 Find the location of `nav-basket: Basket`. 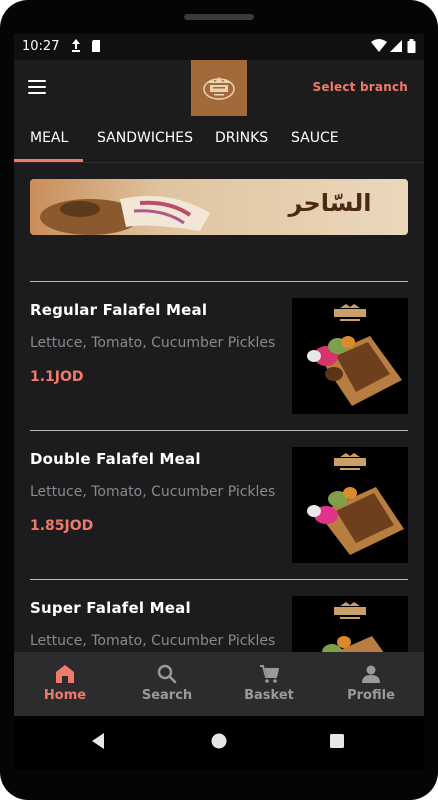

nav-basket: Basket is located at coordinates (269, 684).